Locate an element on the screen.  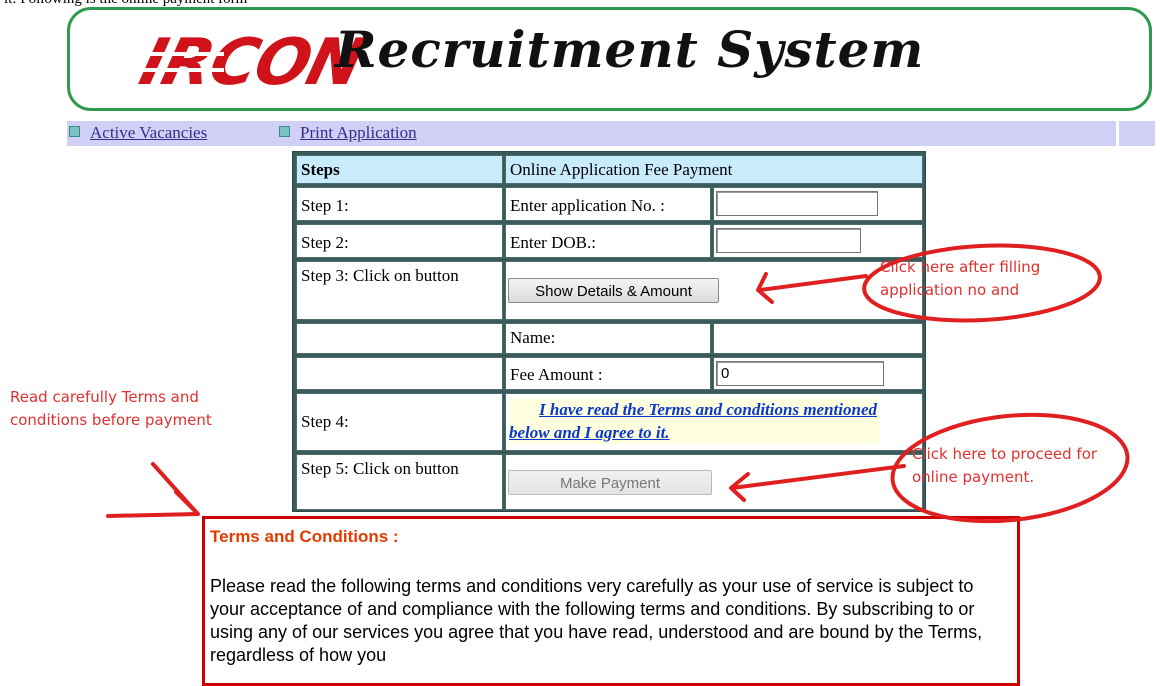
site-title: Recruitment System is located at coordinates (630, 49).